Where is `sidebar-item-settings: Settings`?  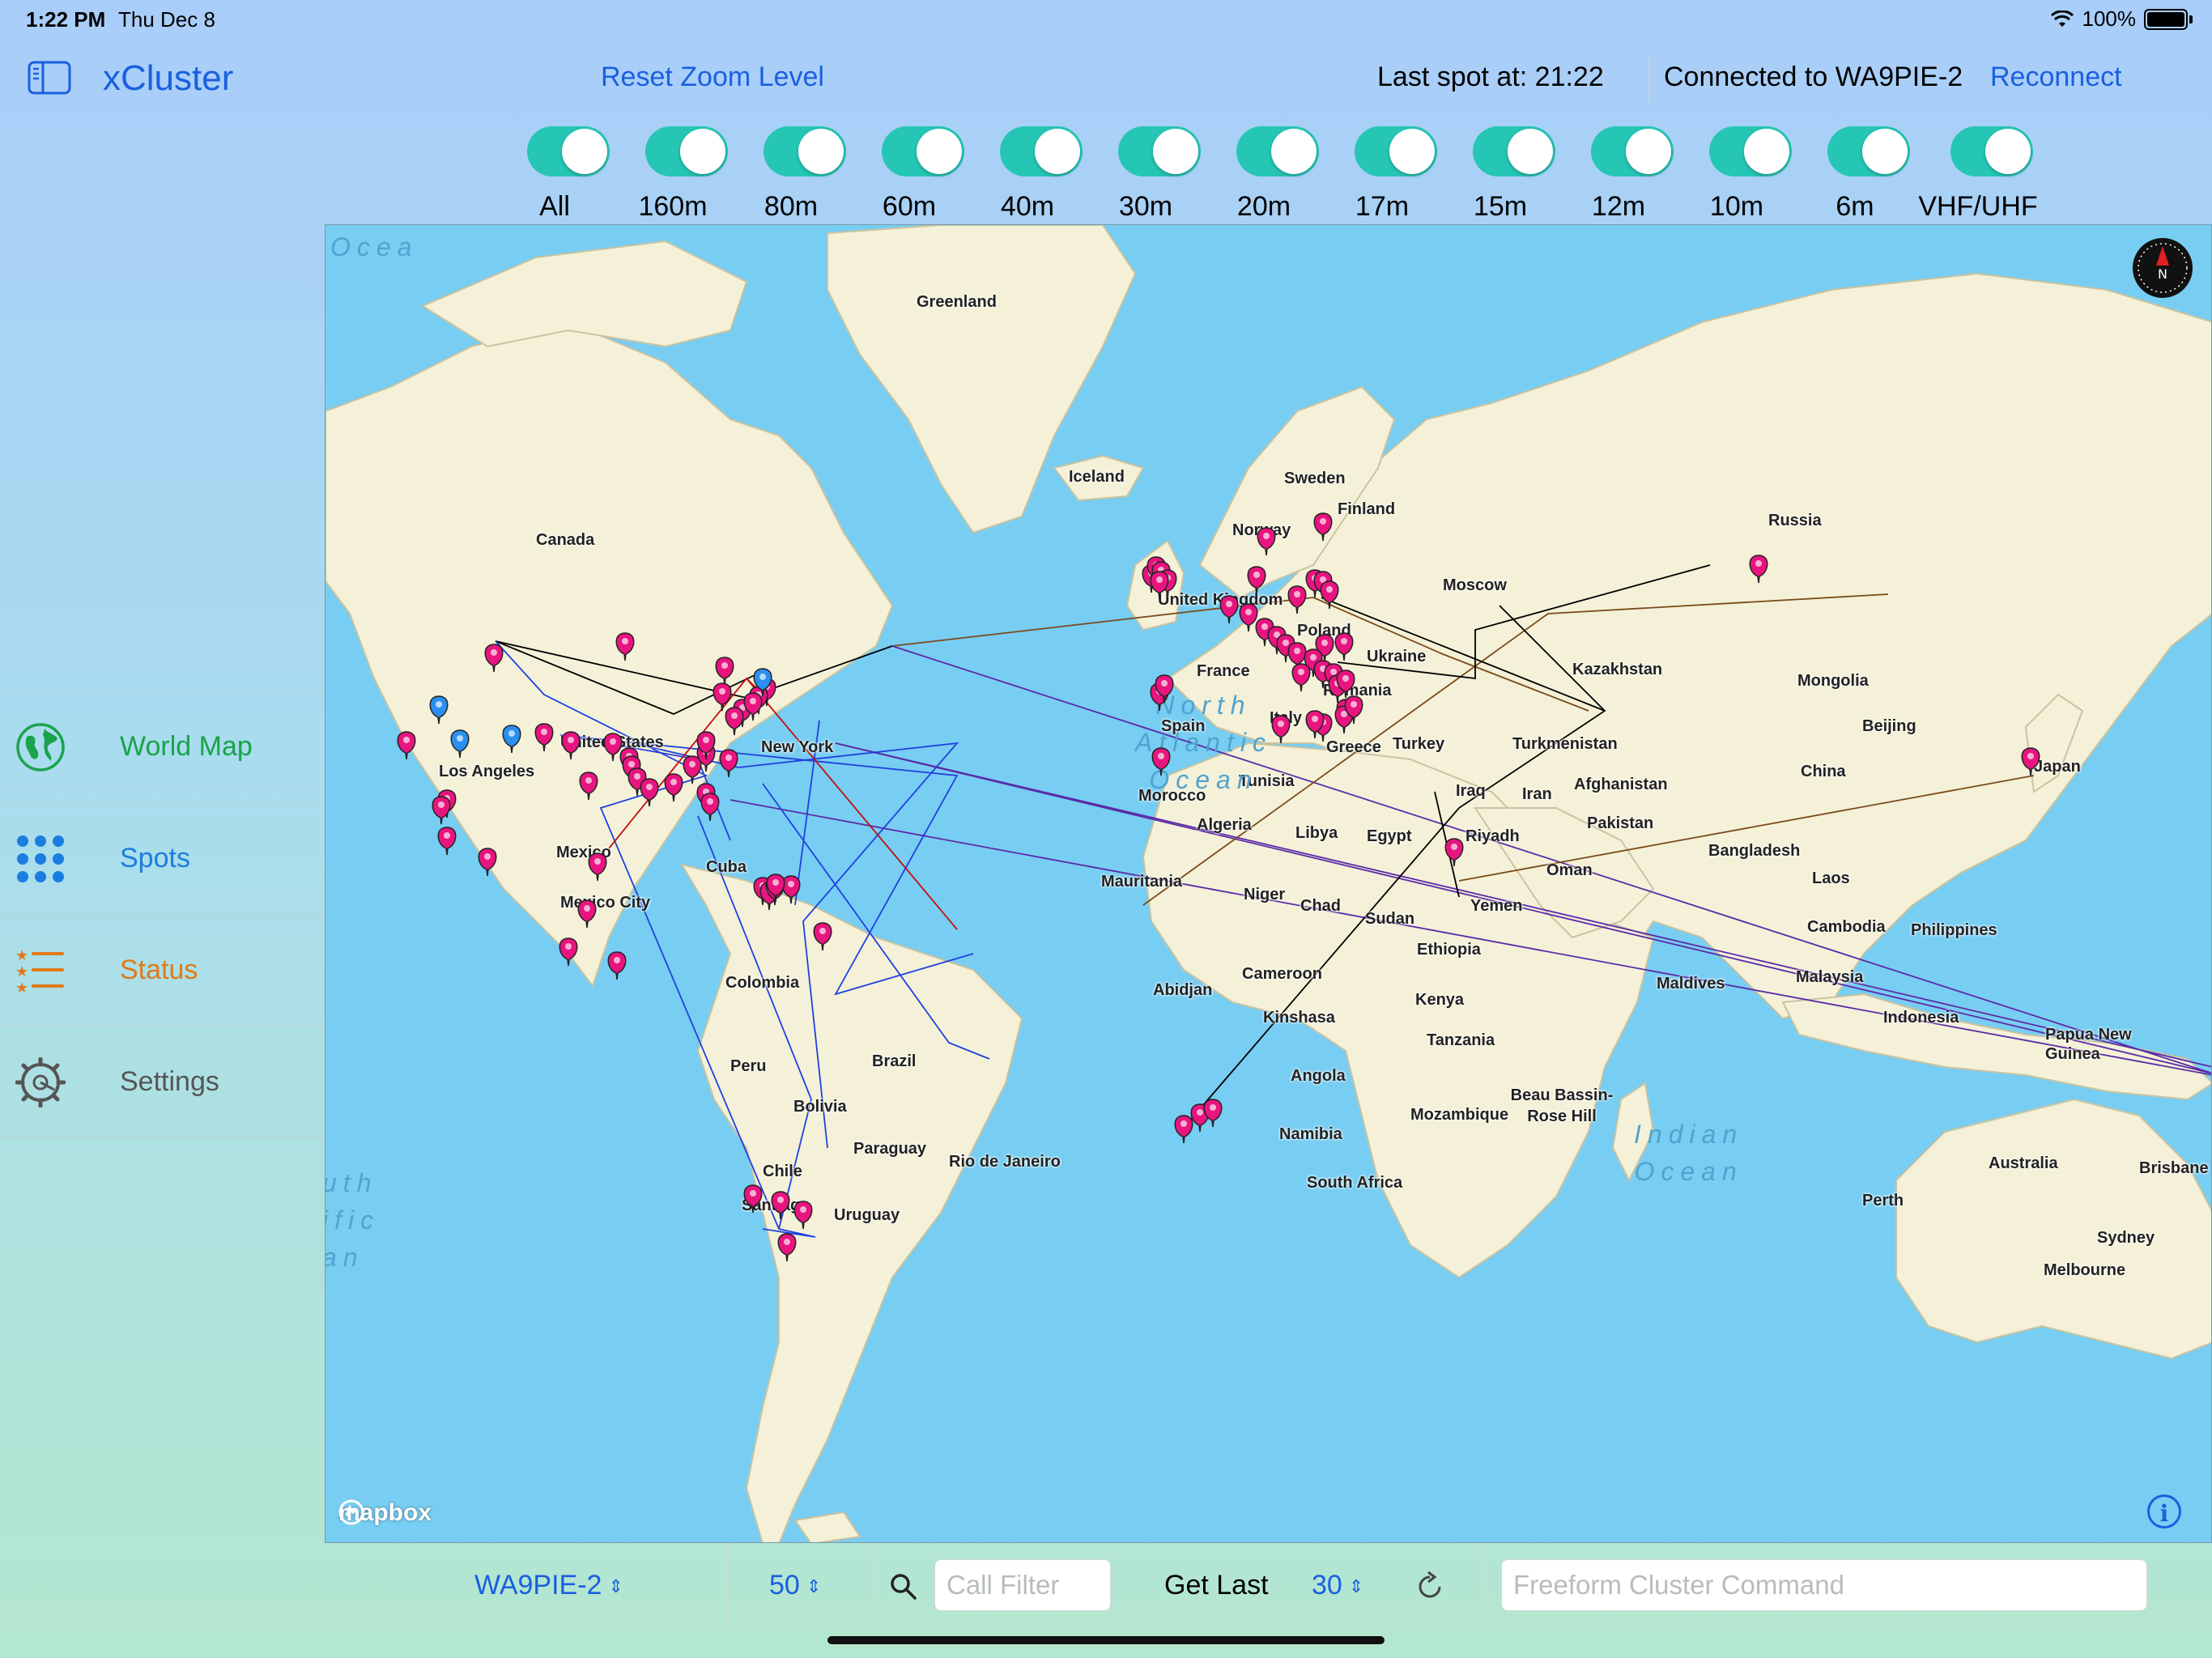
sidebar-item-settings: Settings is located at coordinates (162, 1082).